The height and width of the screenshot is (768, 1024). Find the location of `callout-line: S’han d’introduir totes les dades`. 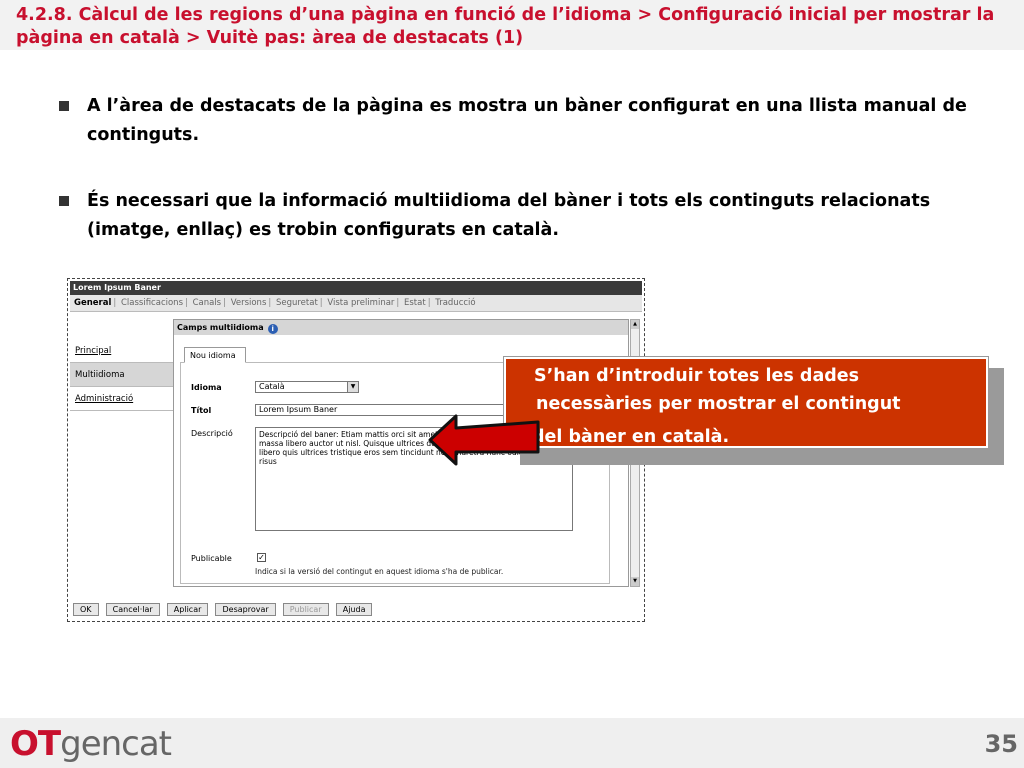

callout-line: S’han d’introduir totes les dades is located at coordinates (697, 376).